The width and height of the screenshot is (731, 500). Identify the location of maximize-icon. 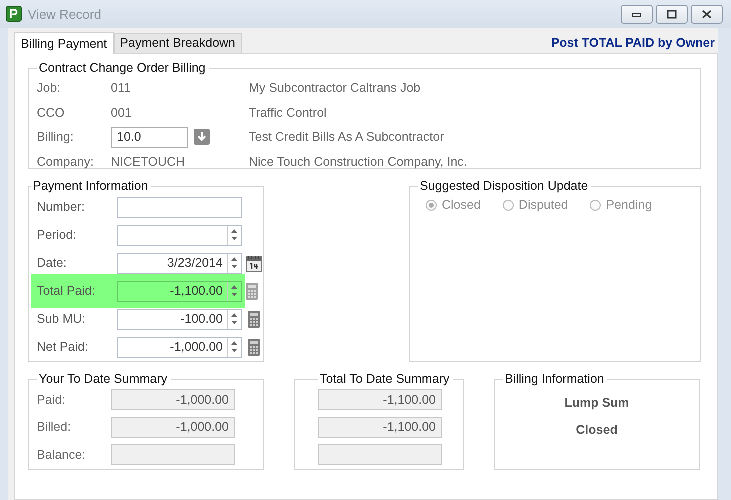
(672, 14).